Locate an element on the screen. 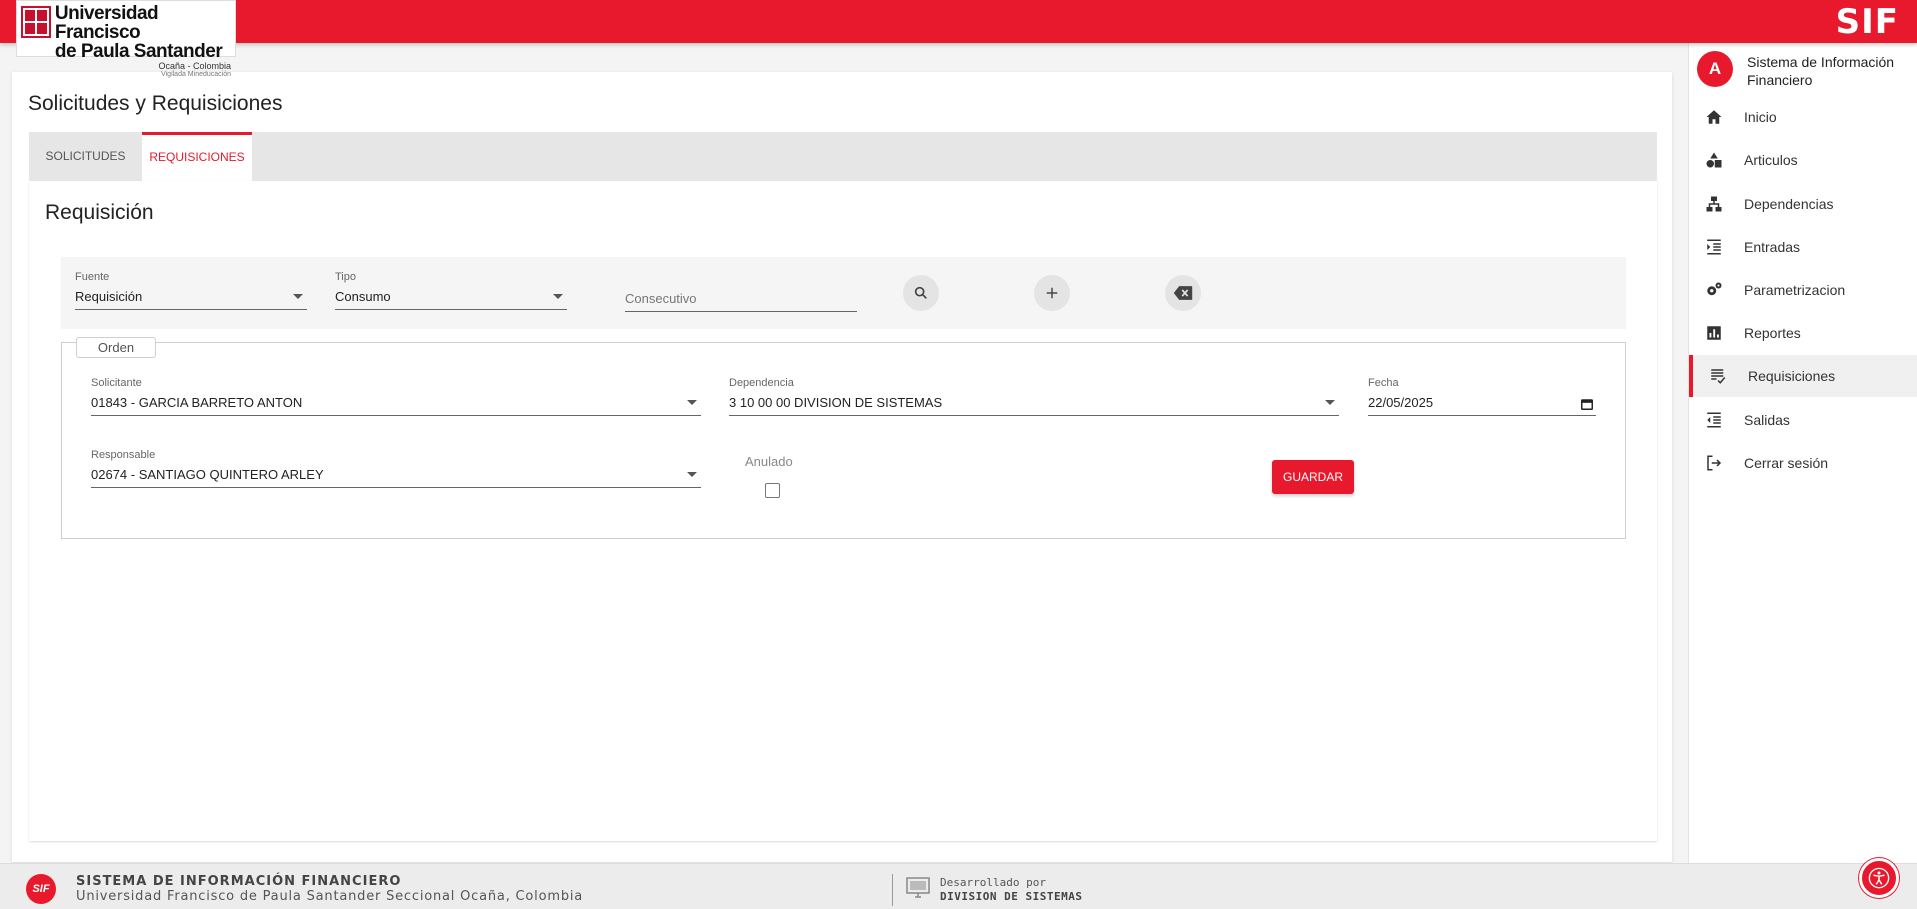  fecha-input: Fecha 22/05/2025 is located at coordinates (1482, 396).